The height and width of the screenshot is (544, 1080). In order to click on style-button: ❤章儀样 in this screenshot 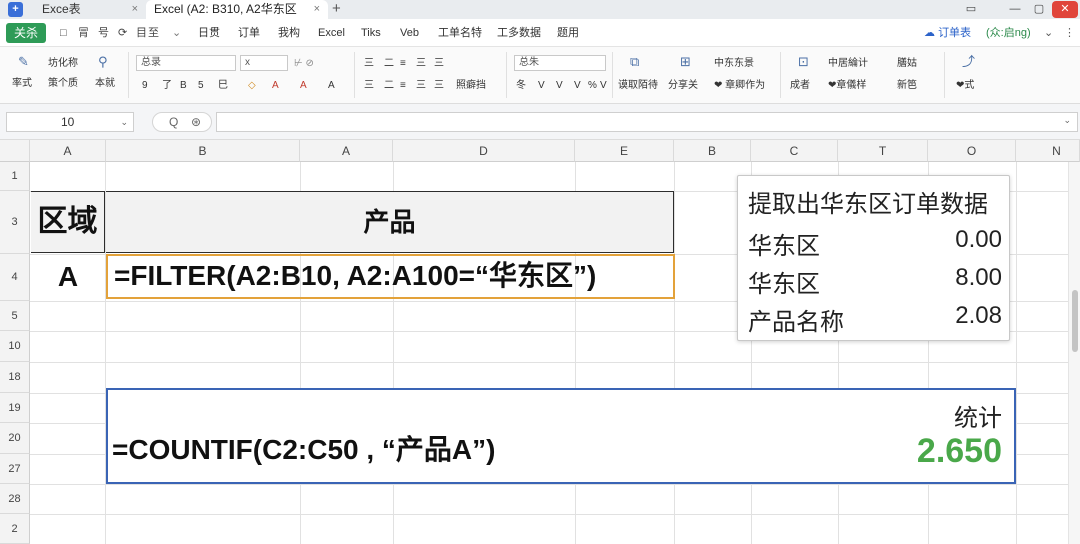, I will do `click(847, 85)`.